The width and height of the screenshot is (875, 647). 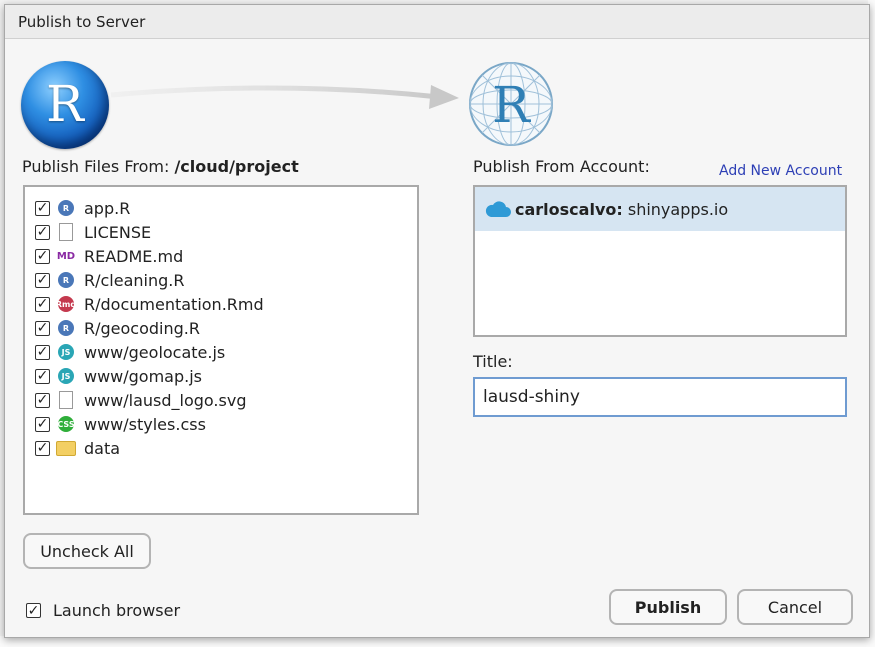 What do you see at coordinates (142, 328) in the screenshot?
I see `file-name: R/geocoding.R` at bounding box center [142, 328].